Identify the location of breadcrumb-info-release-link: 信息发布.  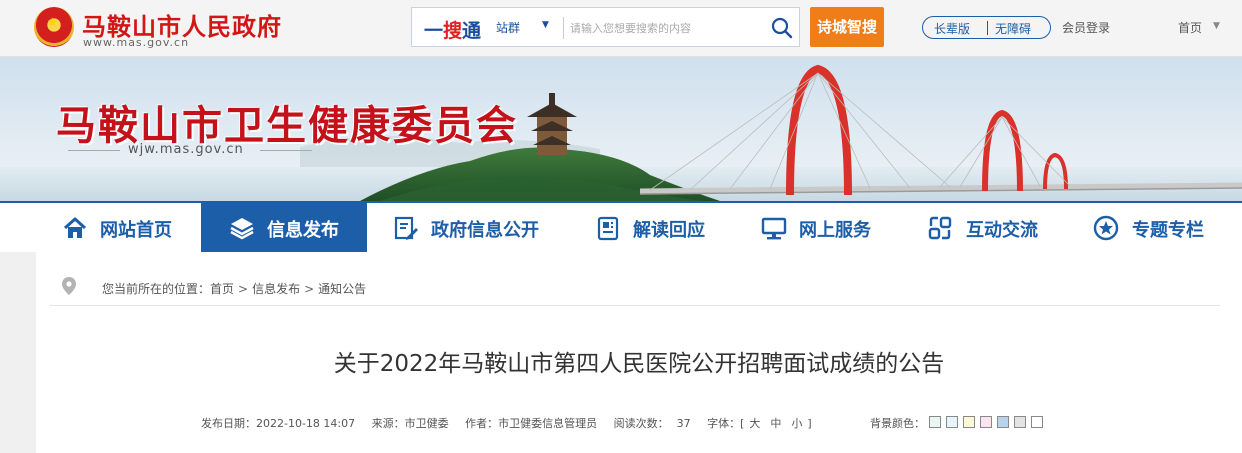
(276, 289).